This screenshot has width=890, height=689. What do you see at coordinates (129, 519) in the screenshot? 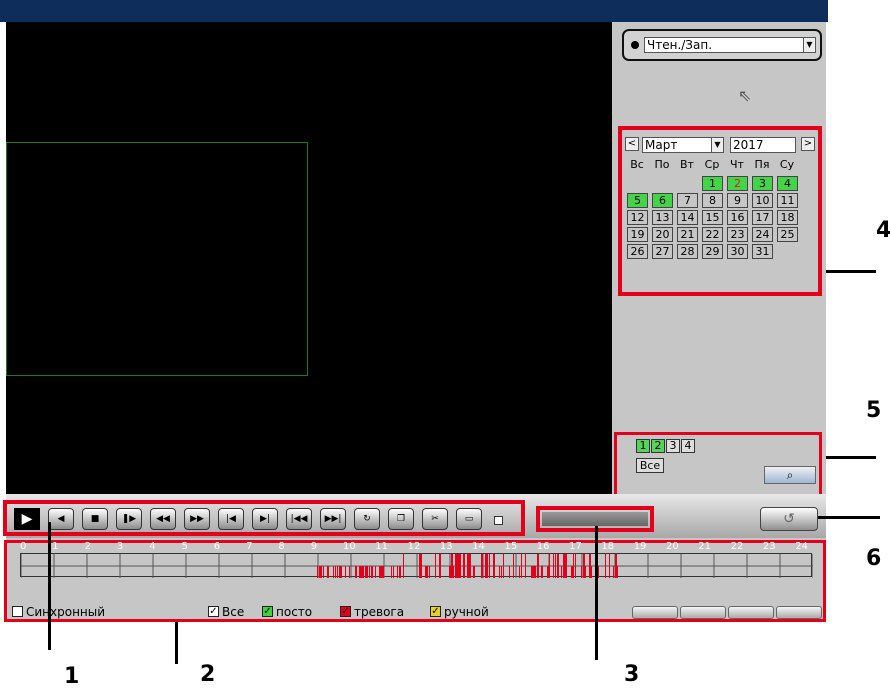
I see `pause-button: ❚▶` at bounding box center [129, 519].